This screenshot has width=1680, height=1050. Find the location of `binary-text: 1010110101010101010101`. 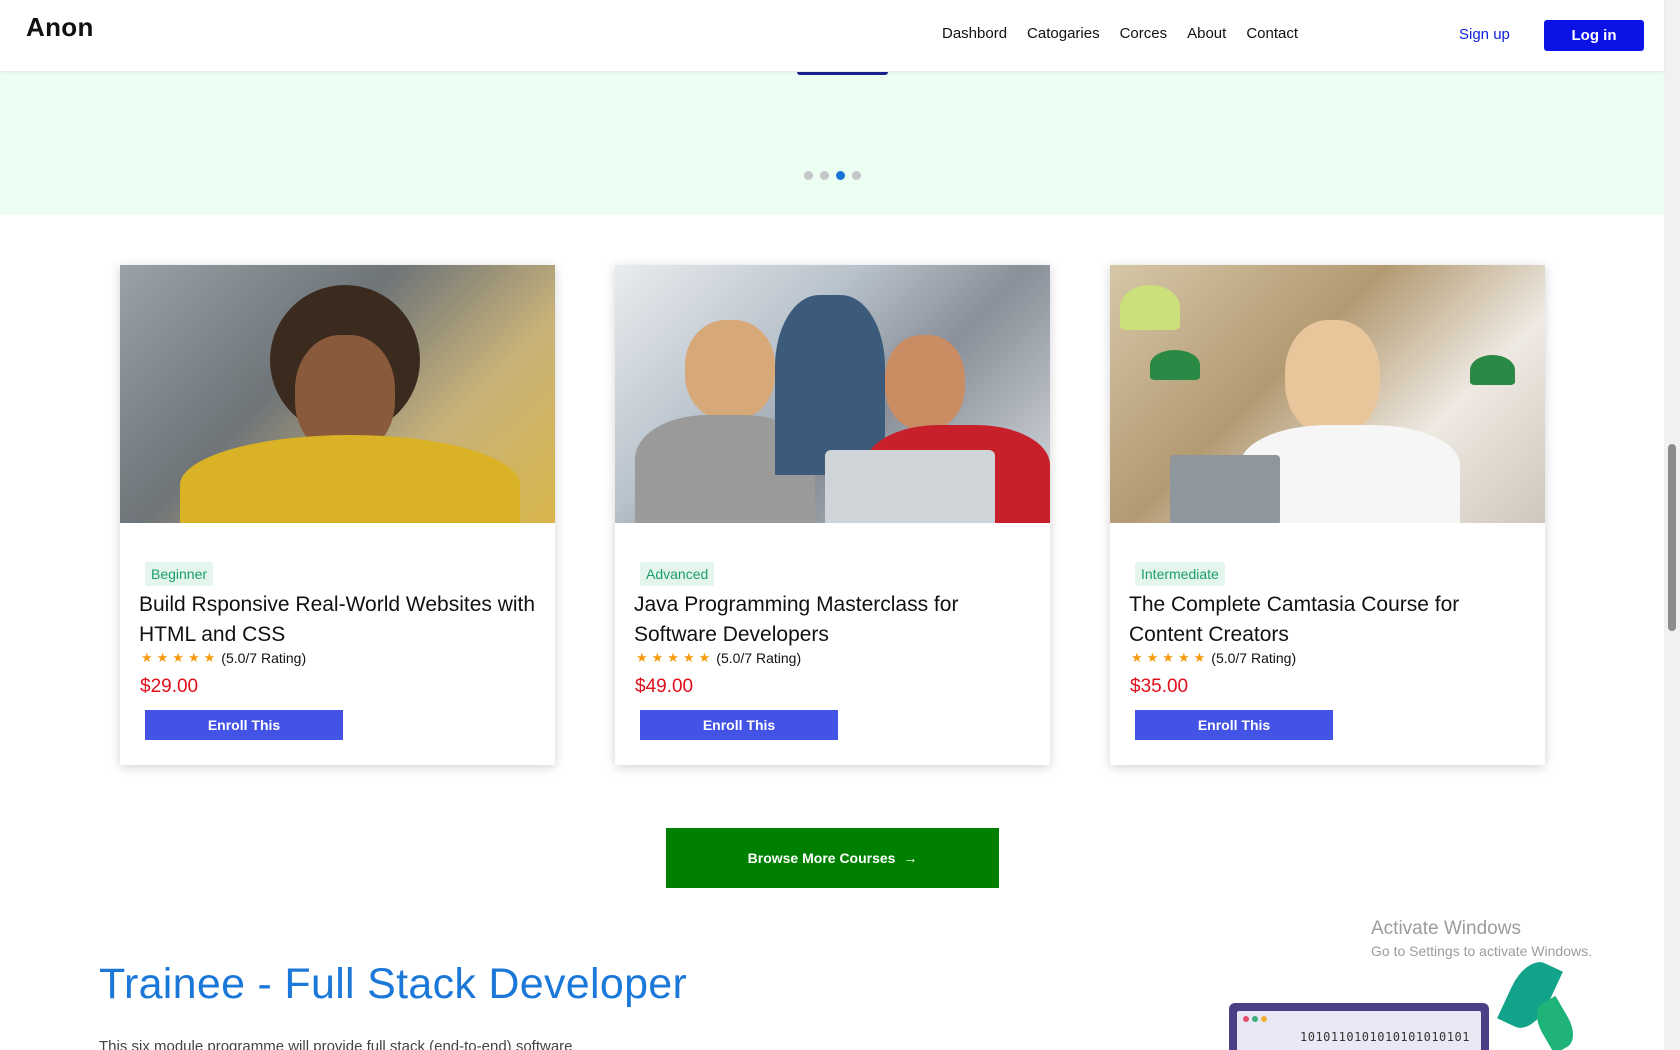

binary-text: 1010110101010101010101 is located at coordinates (1385, 1037).